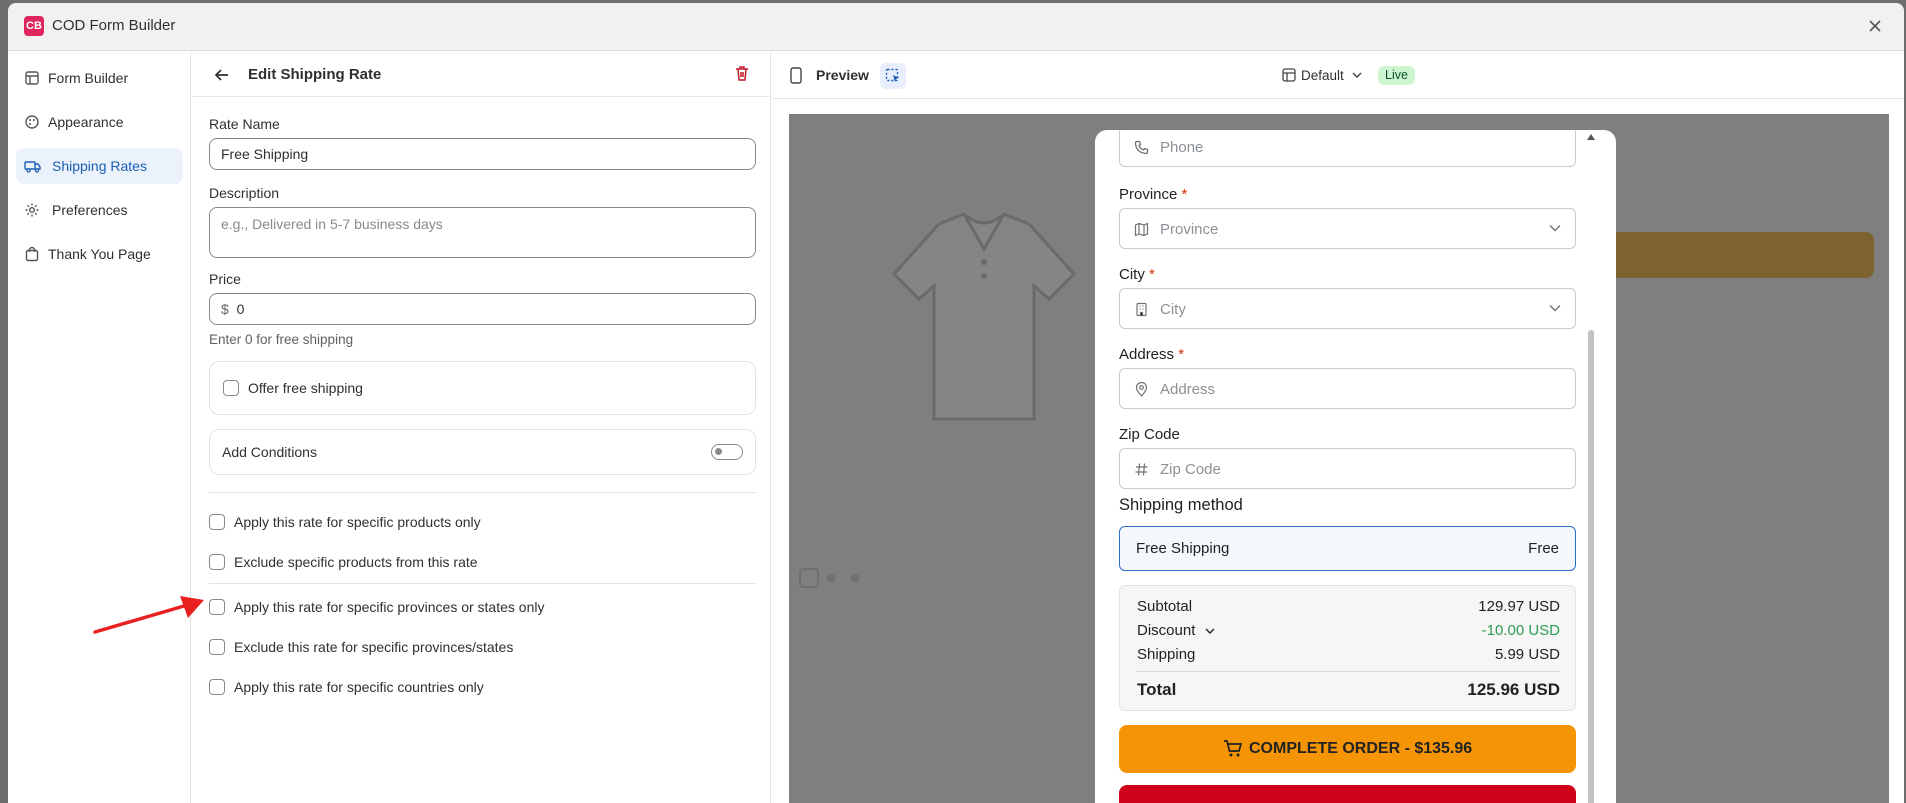 The image size is (1906, 803). What do you see at coordinates (32, 254) in the screenshot?
I see `bag-icon` at bounding box center [32, 254].